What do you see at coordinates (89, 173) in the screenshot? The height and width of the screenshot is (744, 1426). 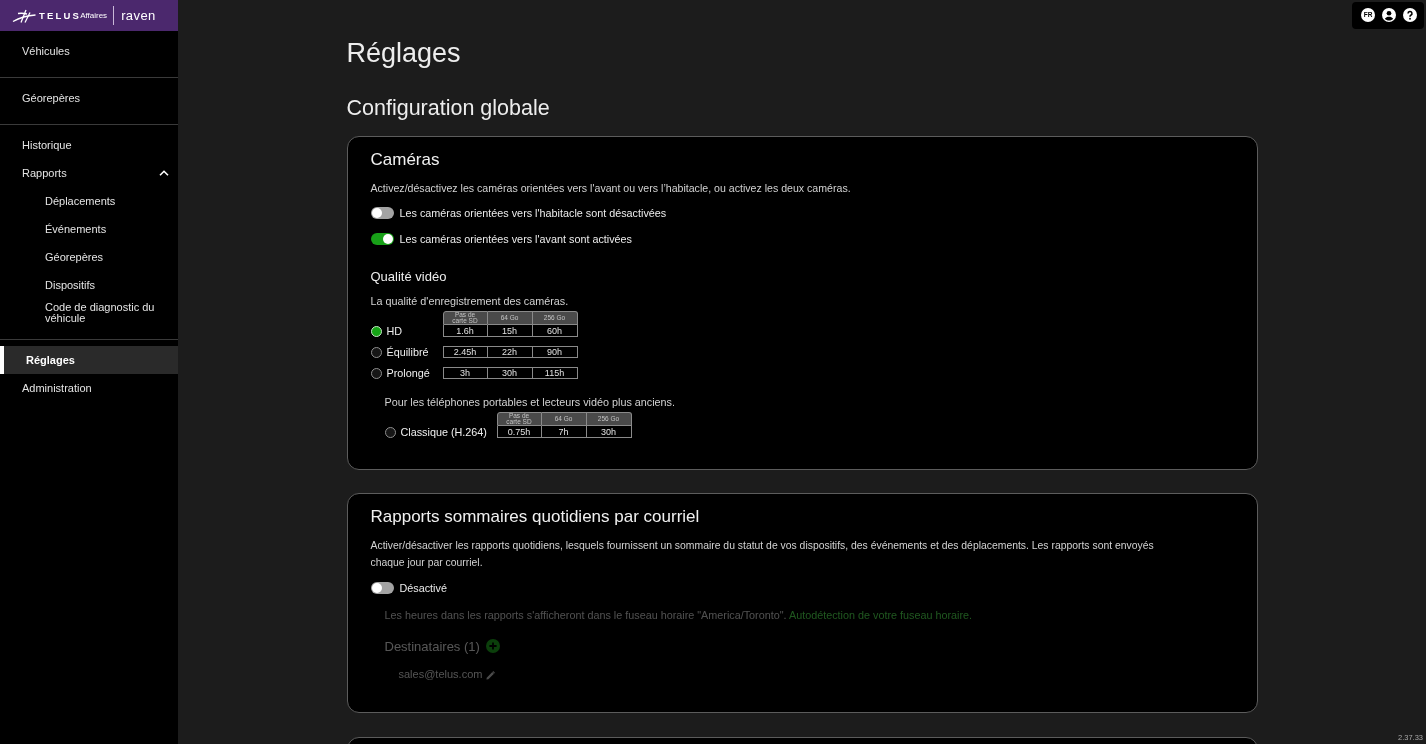 I see `sidebar-item: Rapports` at bounding box center [89, 173].